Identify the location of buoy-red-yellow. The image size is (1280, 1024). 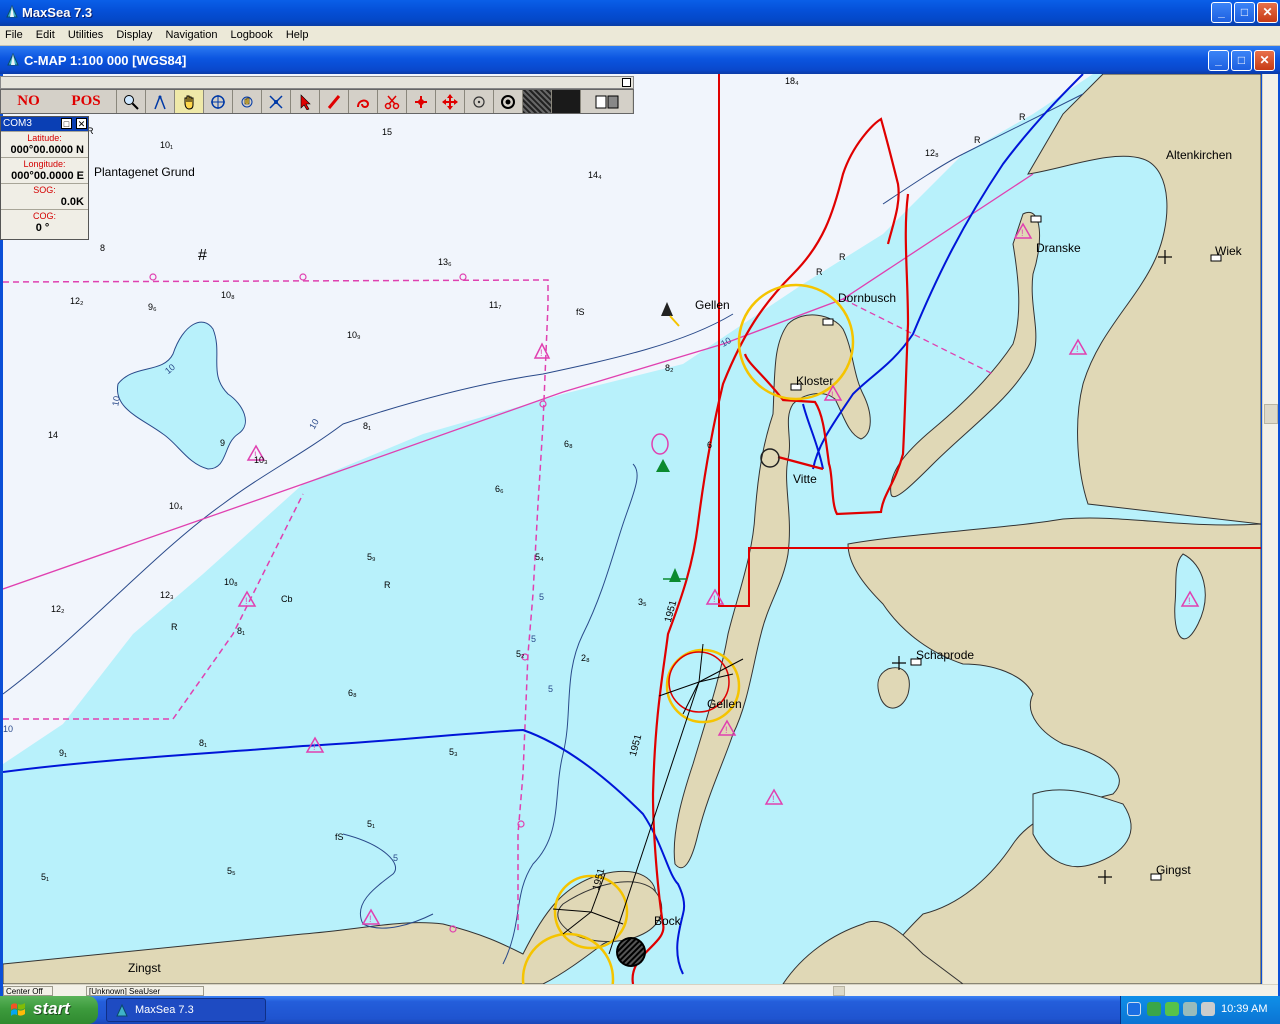
(670, 314).